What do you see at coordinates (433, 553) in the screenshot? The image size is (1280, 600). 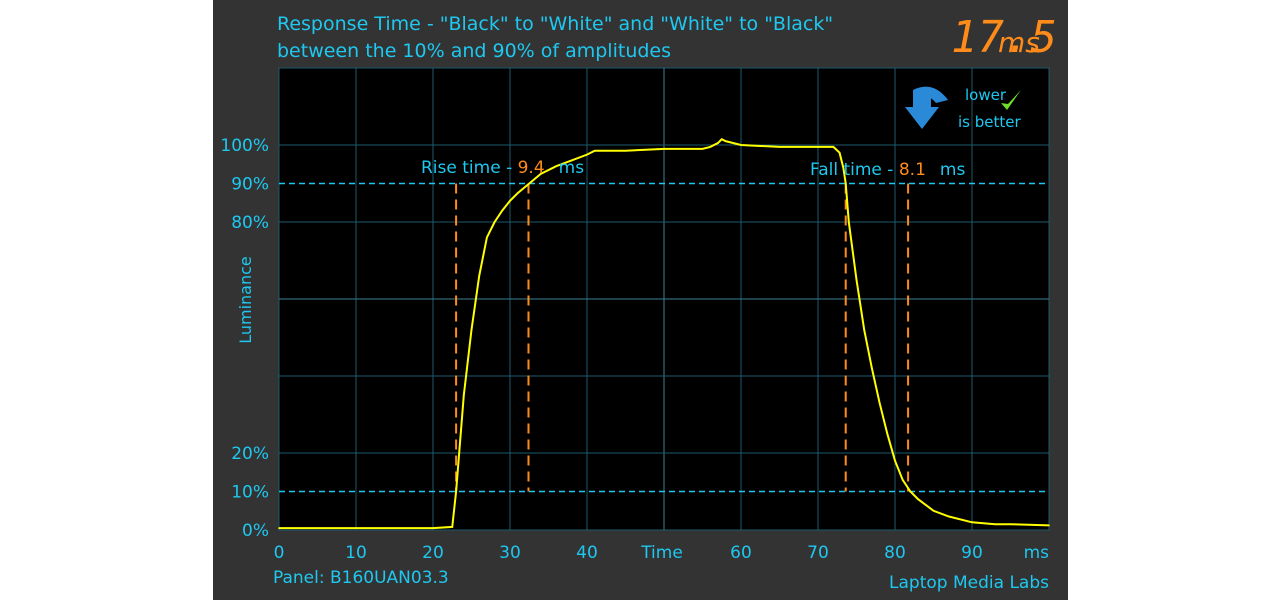 I see `x-tick-label: 20` at bounding box center [433, 553].